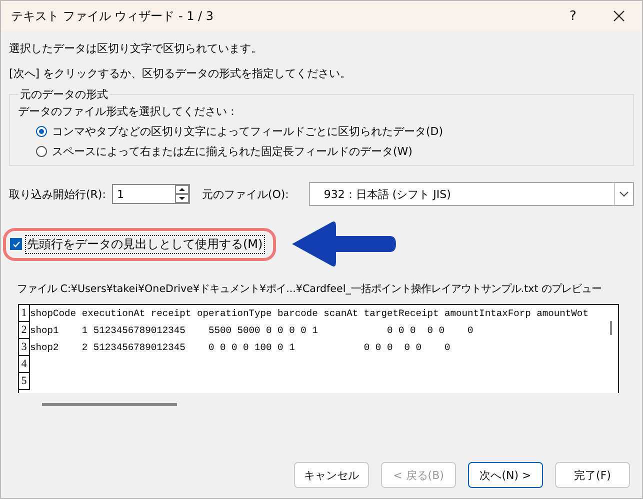  Describe the element at coordinates (128, 111) in the screenshot. I see `prompt-text: データのファイル形式を選択してください：` at that location.